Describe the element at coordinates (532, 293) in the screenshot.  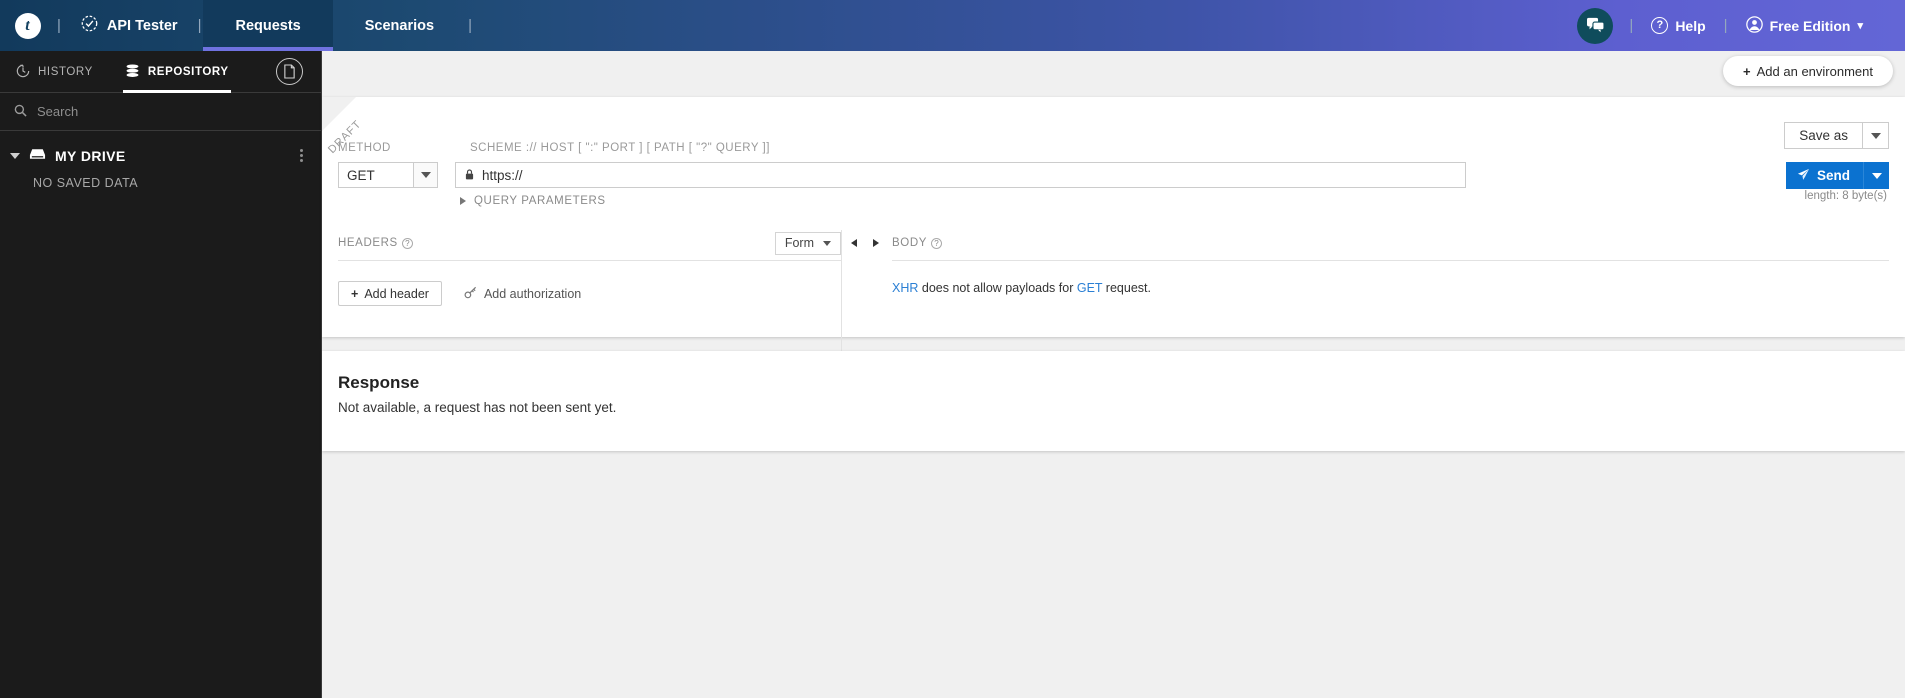
I see `add-authorization-label: Add authorization` at that location.